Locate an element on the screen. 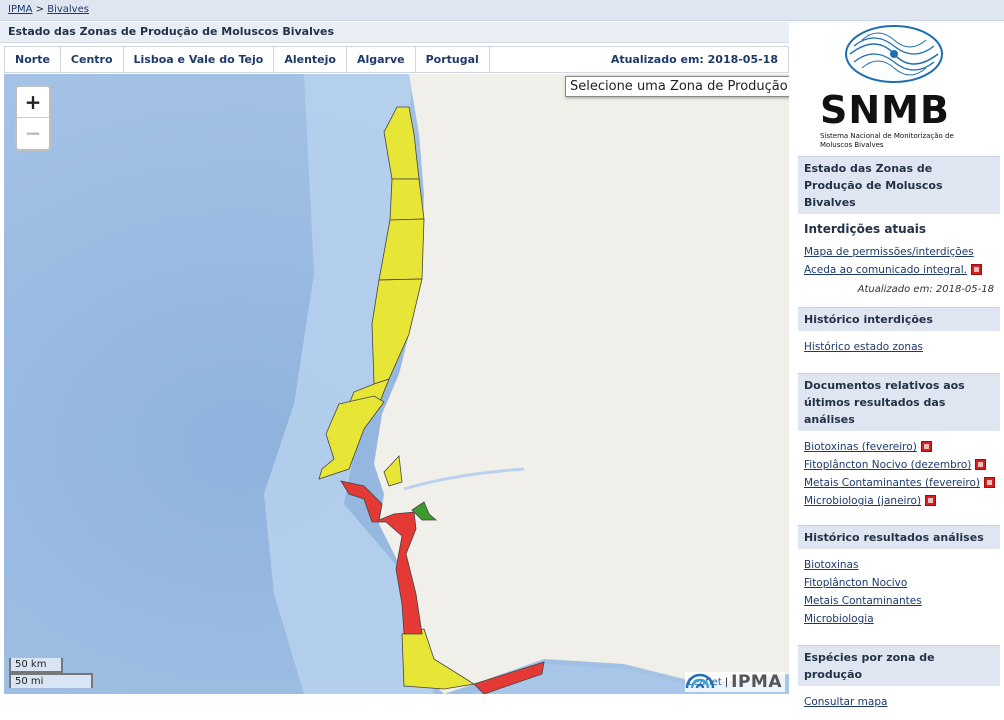 The width and height of the screenshot is (1004, 720). tab-algarve: Algarve is located at coordinates (381, 59).